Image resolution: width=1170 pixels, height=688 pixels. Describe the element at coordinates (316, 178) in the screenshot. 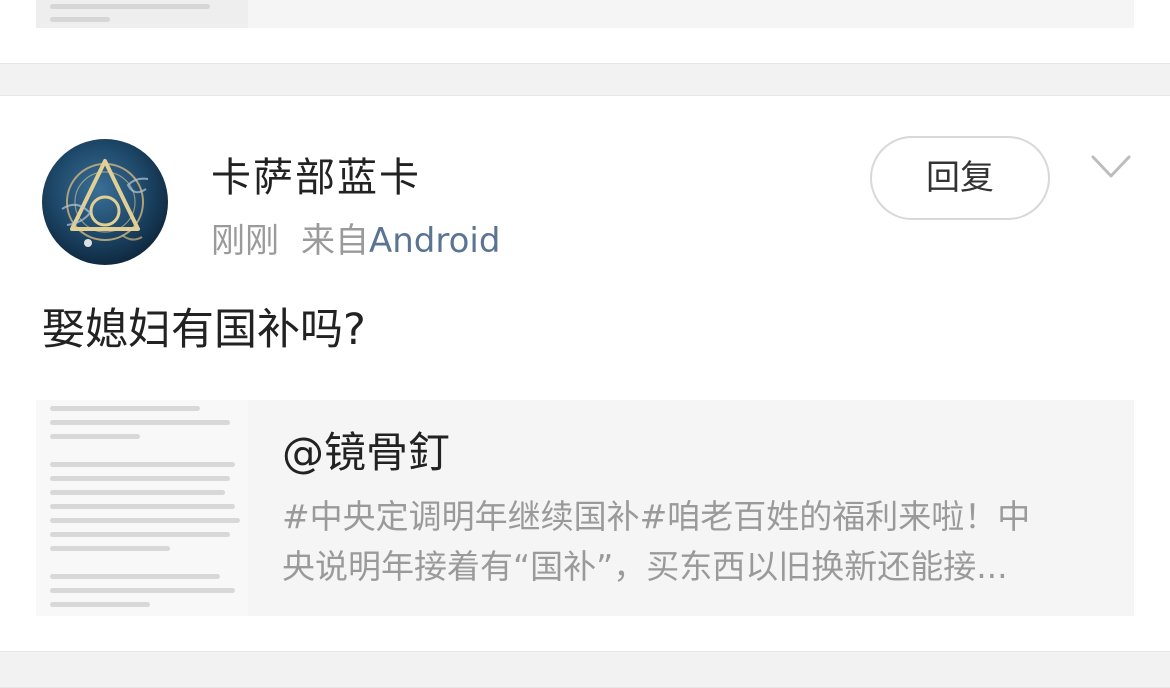

I see `username: 卡萨部蓝卡` at that location.